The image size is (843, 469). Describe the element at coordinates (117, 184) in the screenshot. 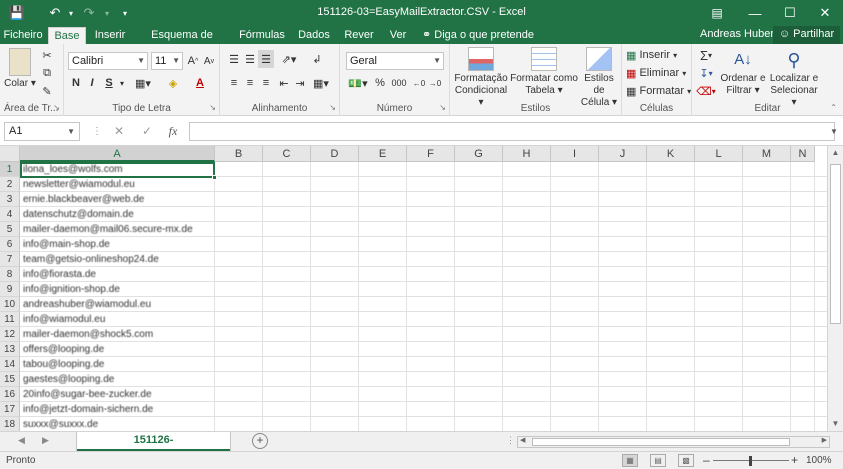

I see `cell: newsletter@wiamodul.eu` at that location.